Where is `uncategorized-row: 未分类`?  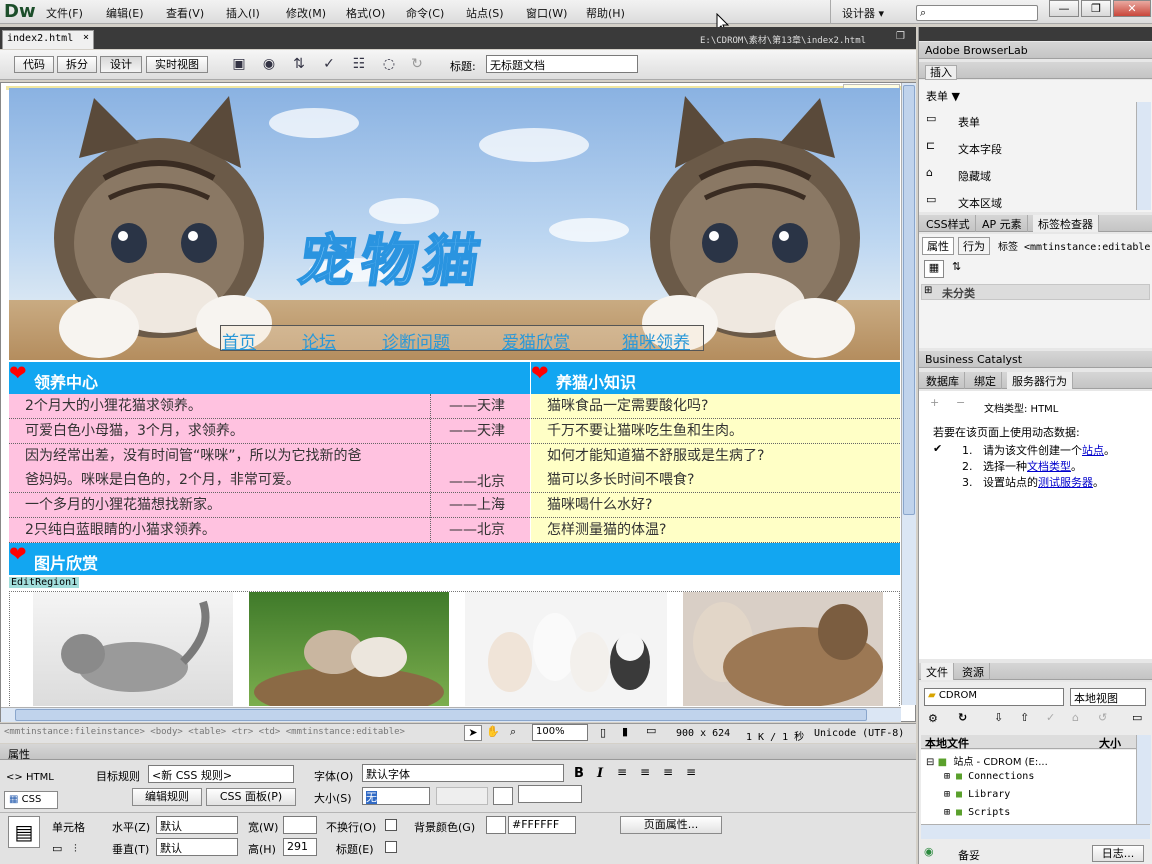
uncategorized-row: 未分类 is located at coordinates (1035, 292).